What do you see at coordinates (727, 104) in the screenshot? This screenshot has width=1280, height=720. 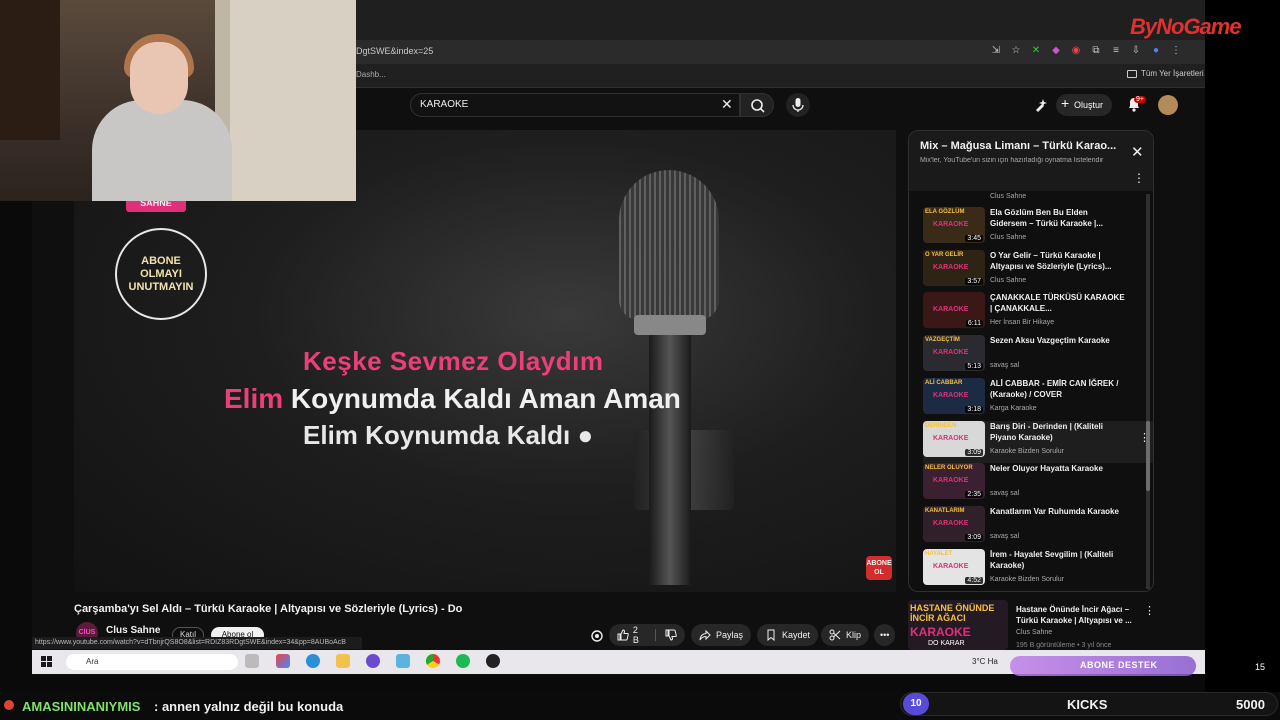 I see `clear-search-icon: ✕` at bounding box center [727, 104].